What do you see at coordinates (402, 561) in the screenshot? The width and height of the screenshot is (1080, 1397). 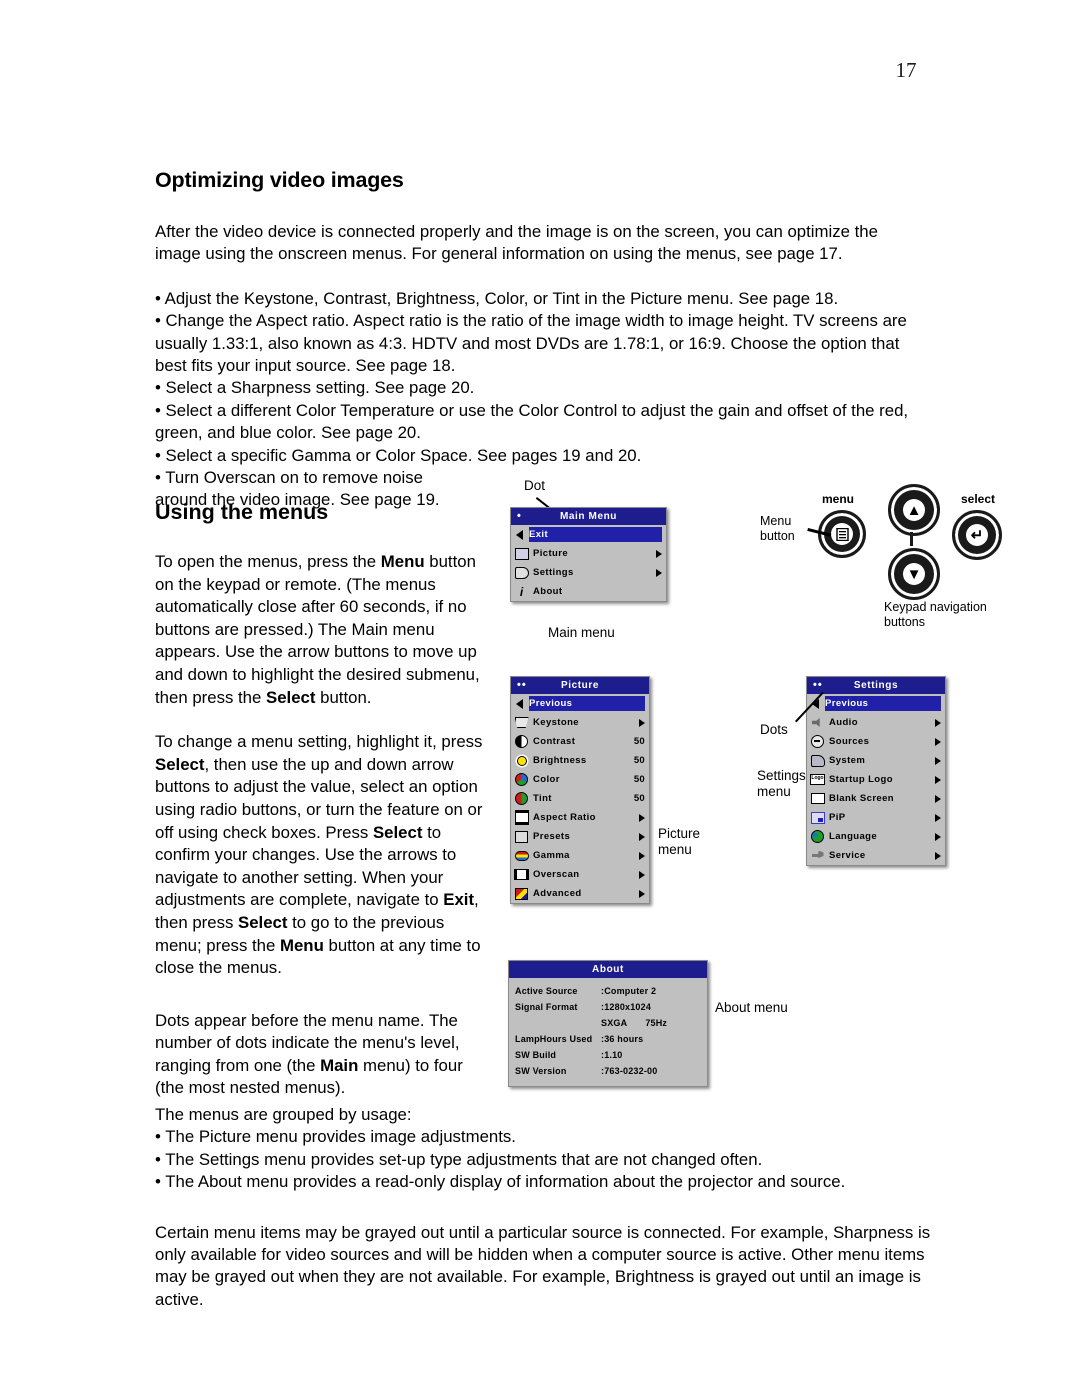 I see `emphasis-menu: Menu` at bounding box center [402, 561].